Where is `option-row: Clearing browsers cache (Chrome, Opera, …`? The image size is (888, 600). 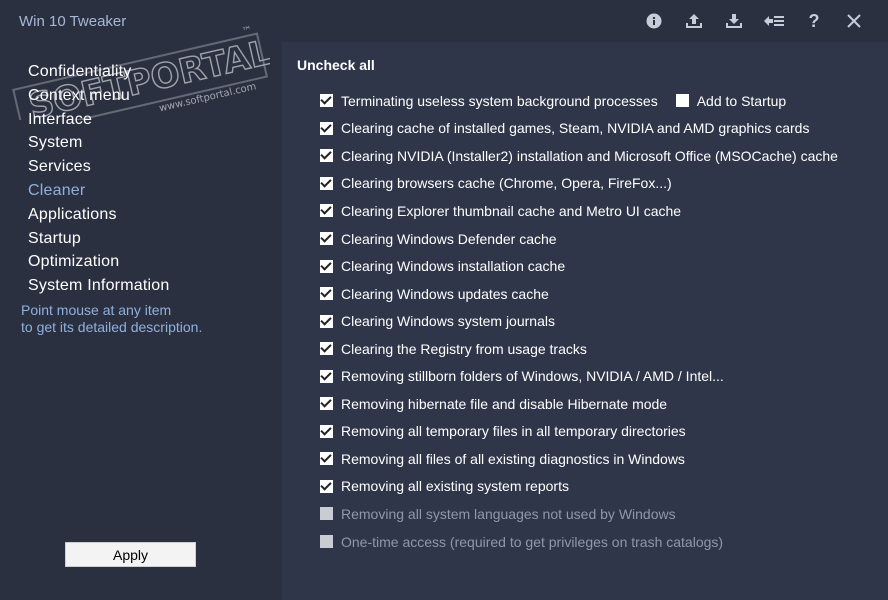
option-row: Clearing browsers cache (Chrome, Opera, … is located at coordinates (579, 184).